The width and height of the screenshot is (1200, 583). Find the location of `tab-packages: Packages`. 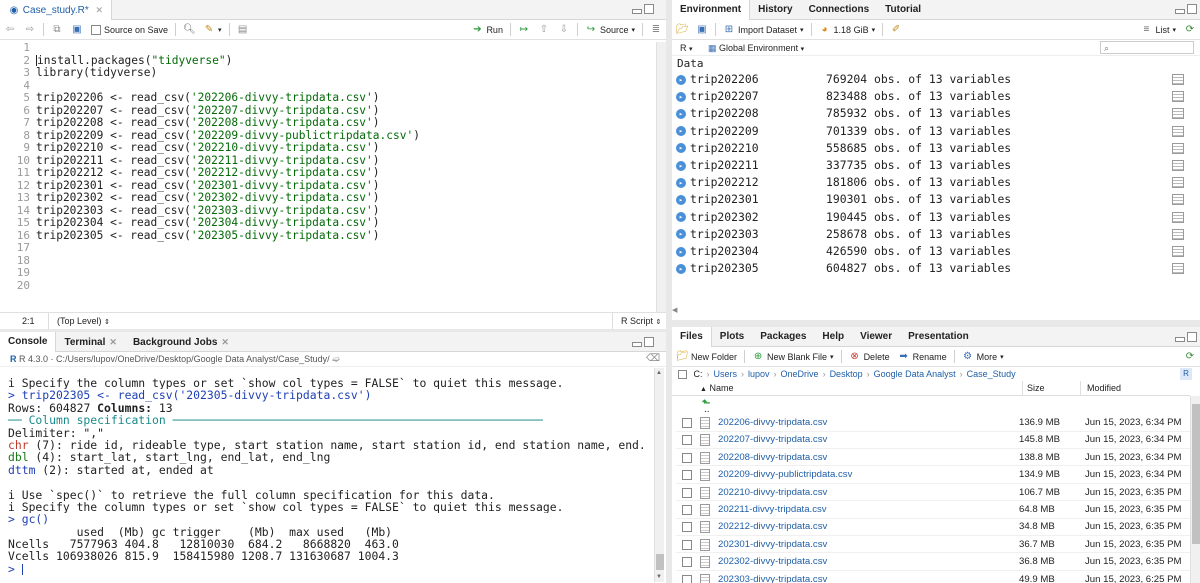

tab-packages: Packages is located at coordinates (783, 337).